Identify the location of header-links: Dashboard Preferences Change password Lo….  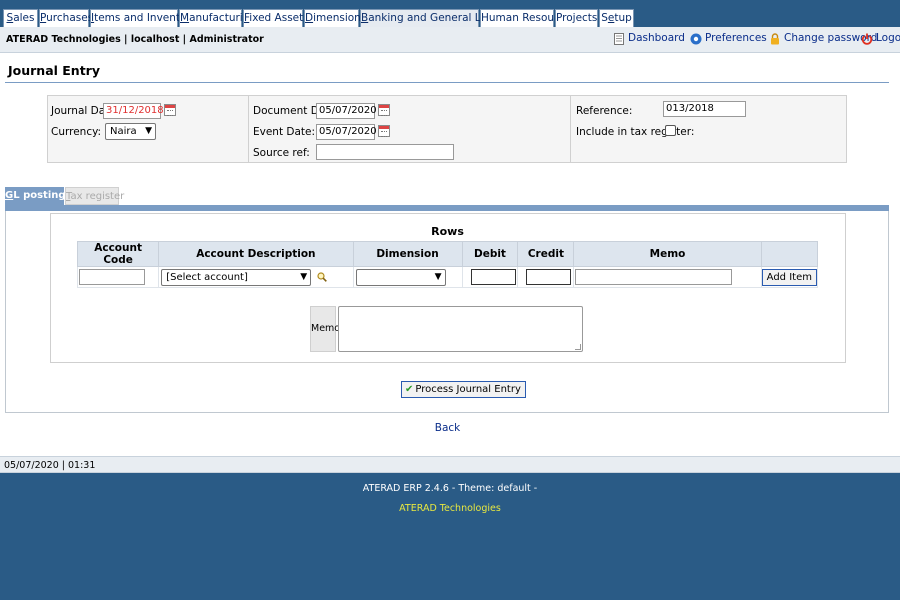
(755, 40).